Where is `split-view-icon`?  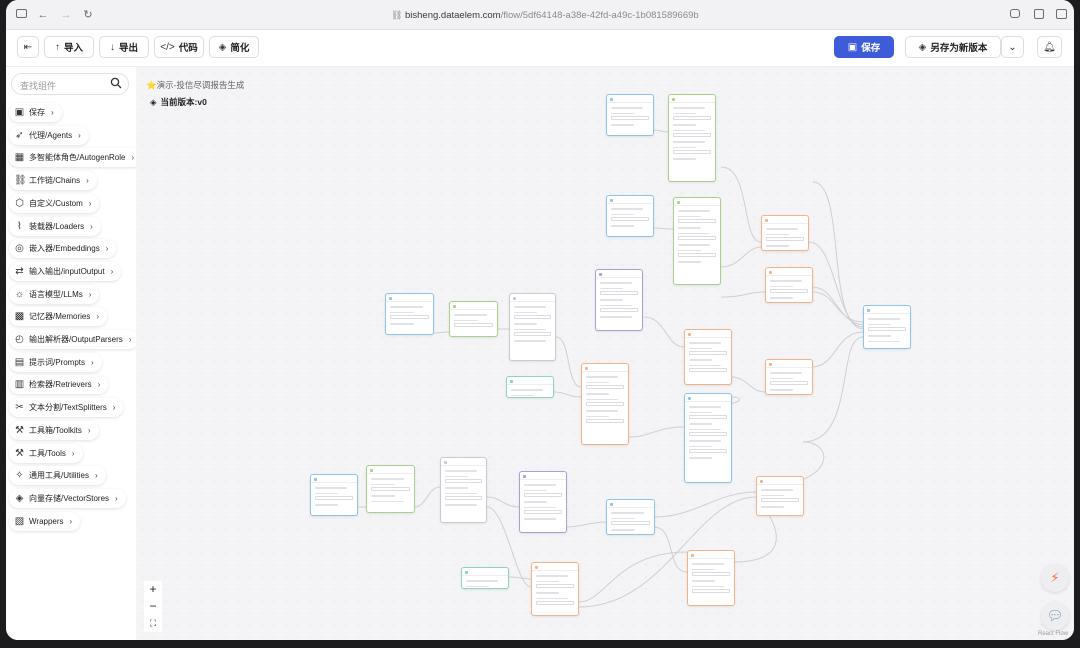 split-view-icon is located at coordinates (1061, 15).